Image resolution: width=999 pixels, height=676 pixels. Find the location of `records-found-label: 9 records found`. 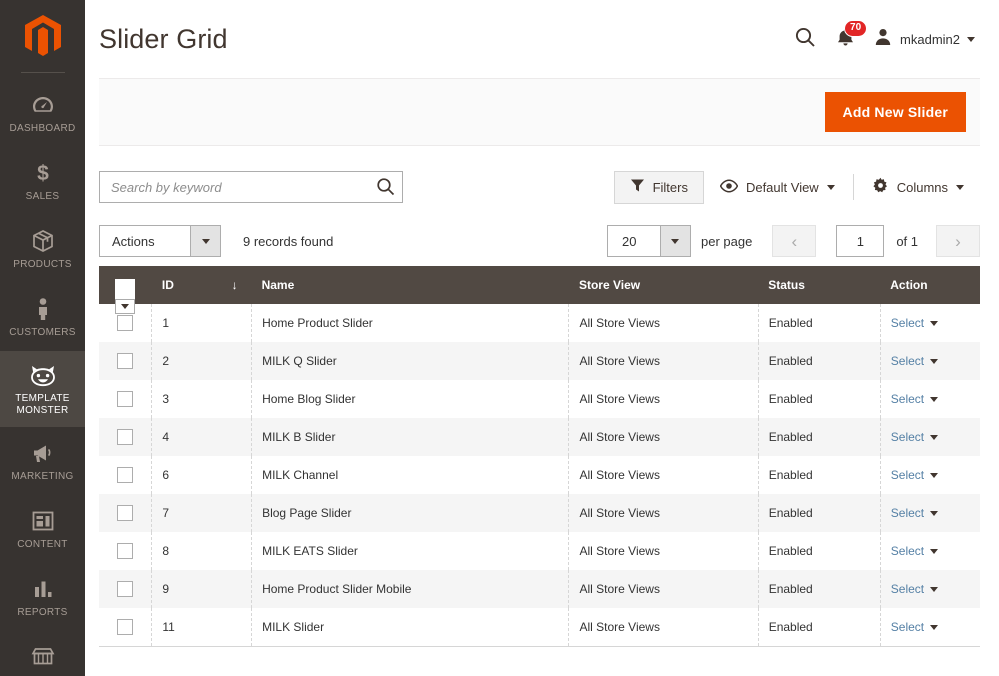

records-found-label: 9 records found is located at coordinates (288, 241).